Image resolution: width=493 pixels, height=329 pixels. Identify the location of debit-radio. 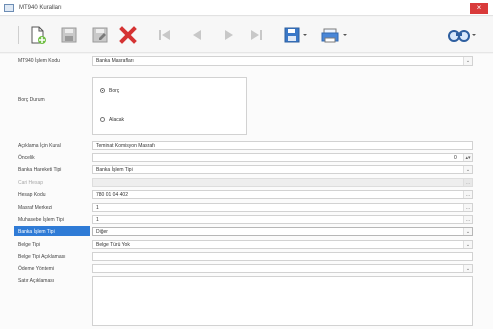
(102, 90).